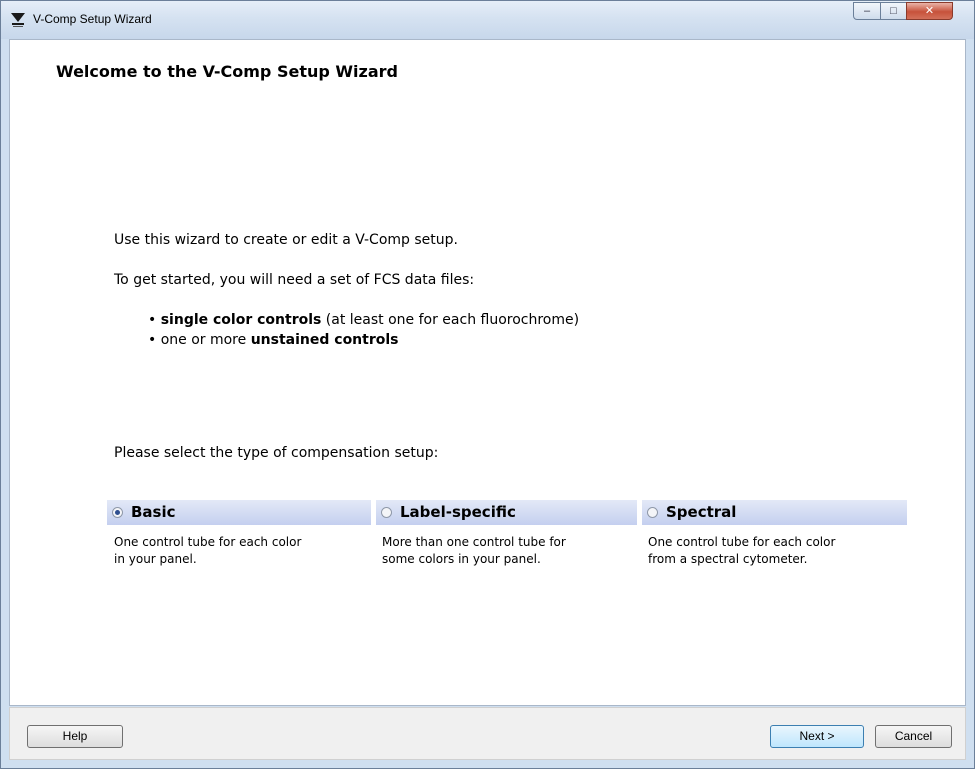 The image size is (975, 769). What do you see at coordinates (239, 512) in the screenshot?
I see `option-basic: Basic` at bounding box center [239, 512].